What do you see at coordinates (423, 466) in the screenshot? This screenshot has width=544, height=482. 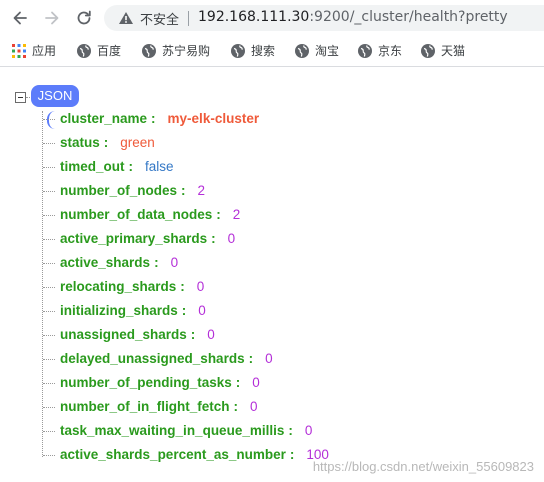 I see `watermark: https://blog.csdn.net/weixin_55609823` at bounding box center [423, 466].